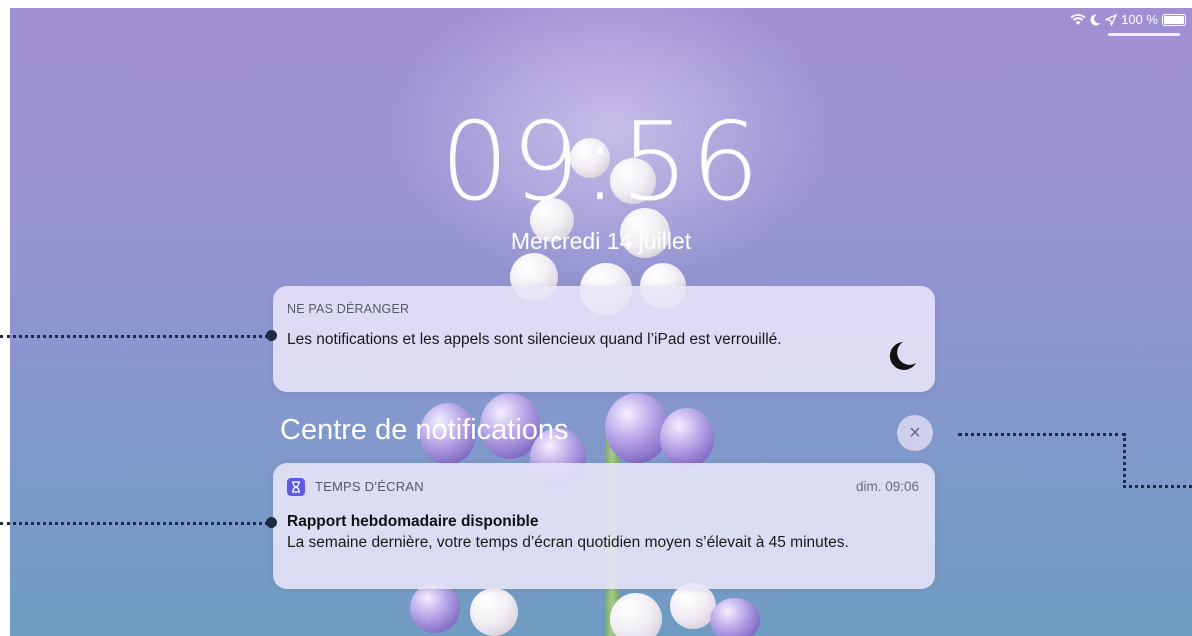 The width and height of the screenshot is (1192, 636). What do you see at coordinates (296, 487) in the screenshot?
I see `hourglass-icon` at bounding box center [296, 487].